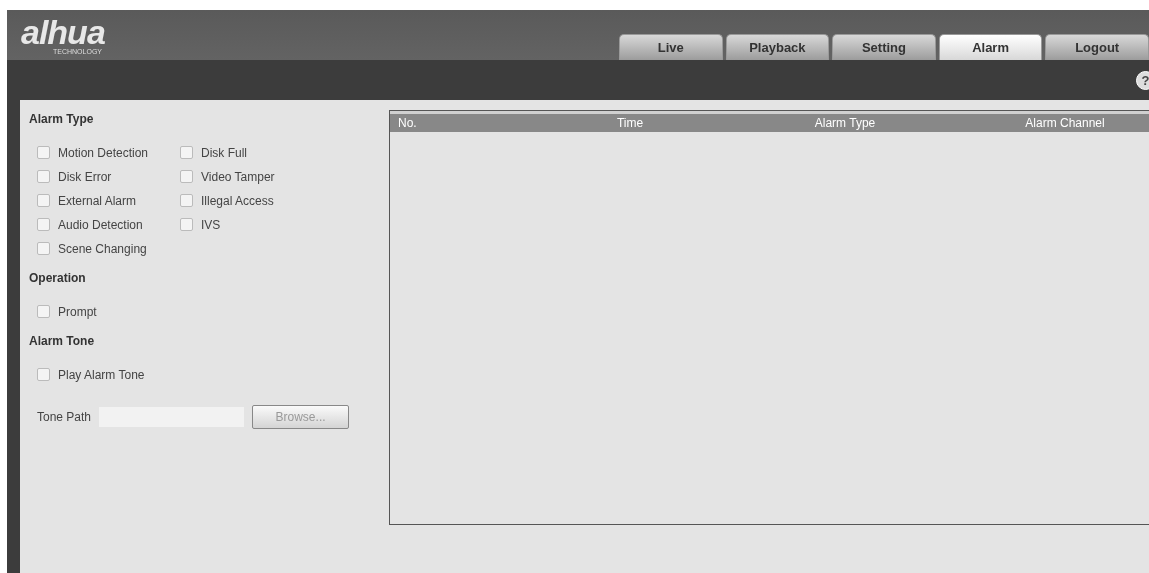 The width and height of the screenshot is (1149, 573). I want to click on checkbox-option: Play Alarm Tone, so click(137, 374).